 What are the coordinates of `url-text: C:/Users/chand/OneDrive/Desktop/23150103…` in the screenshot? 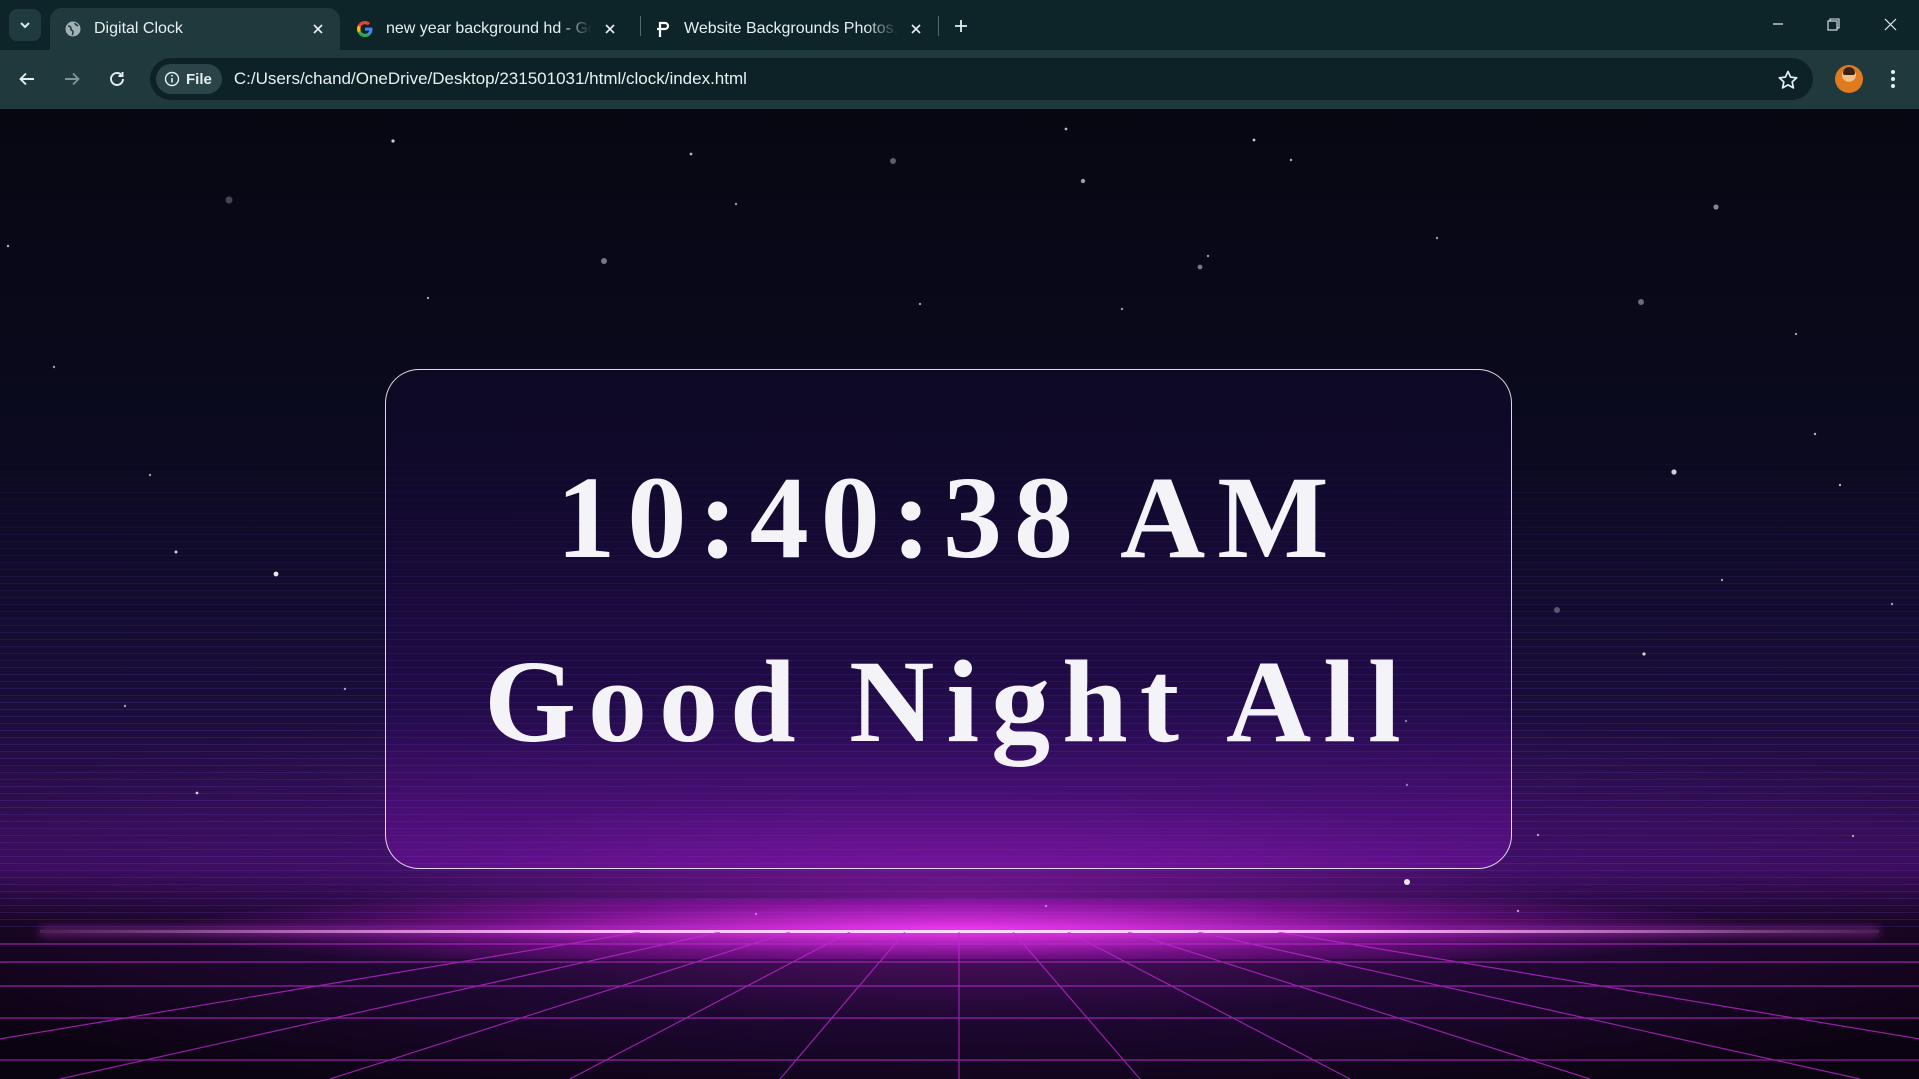 It's located at (490, 79).